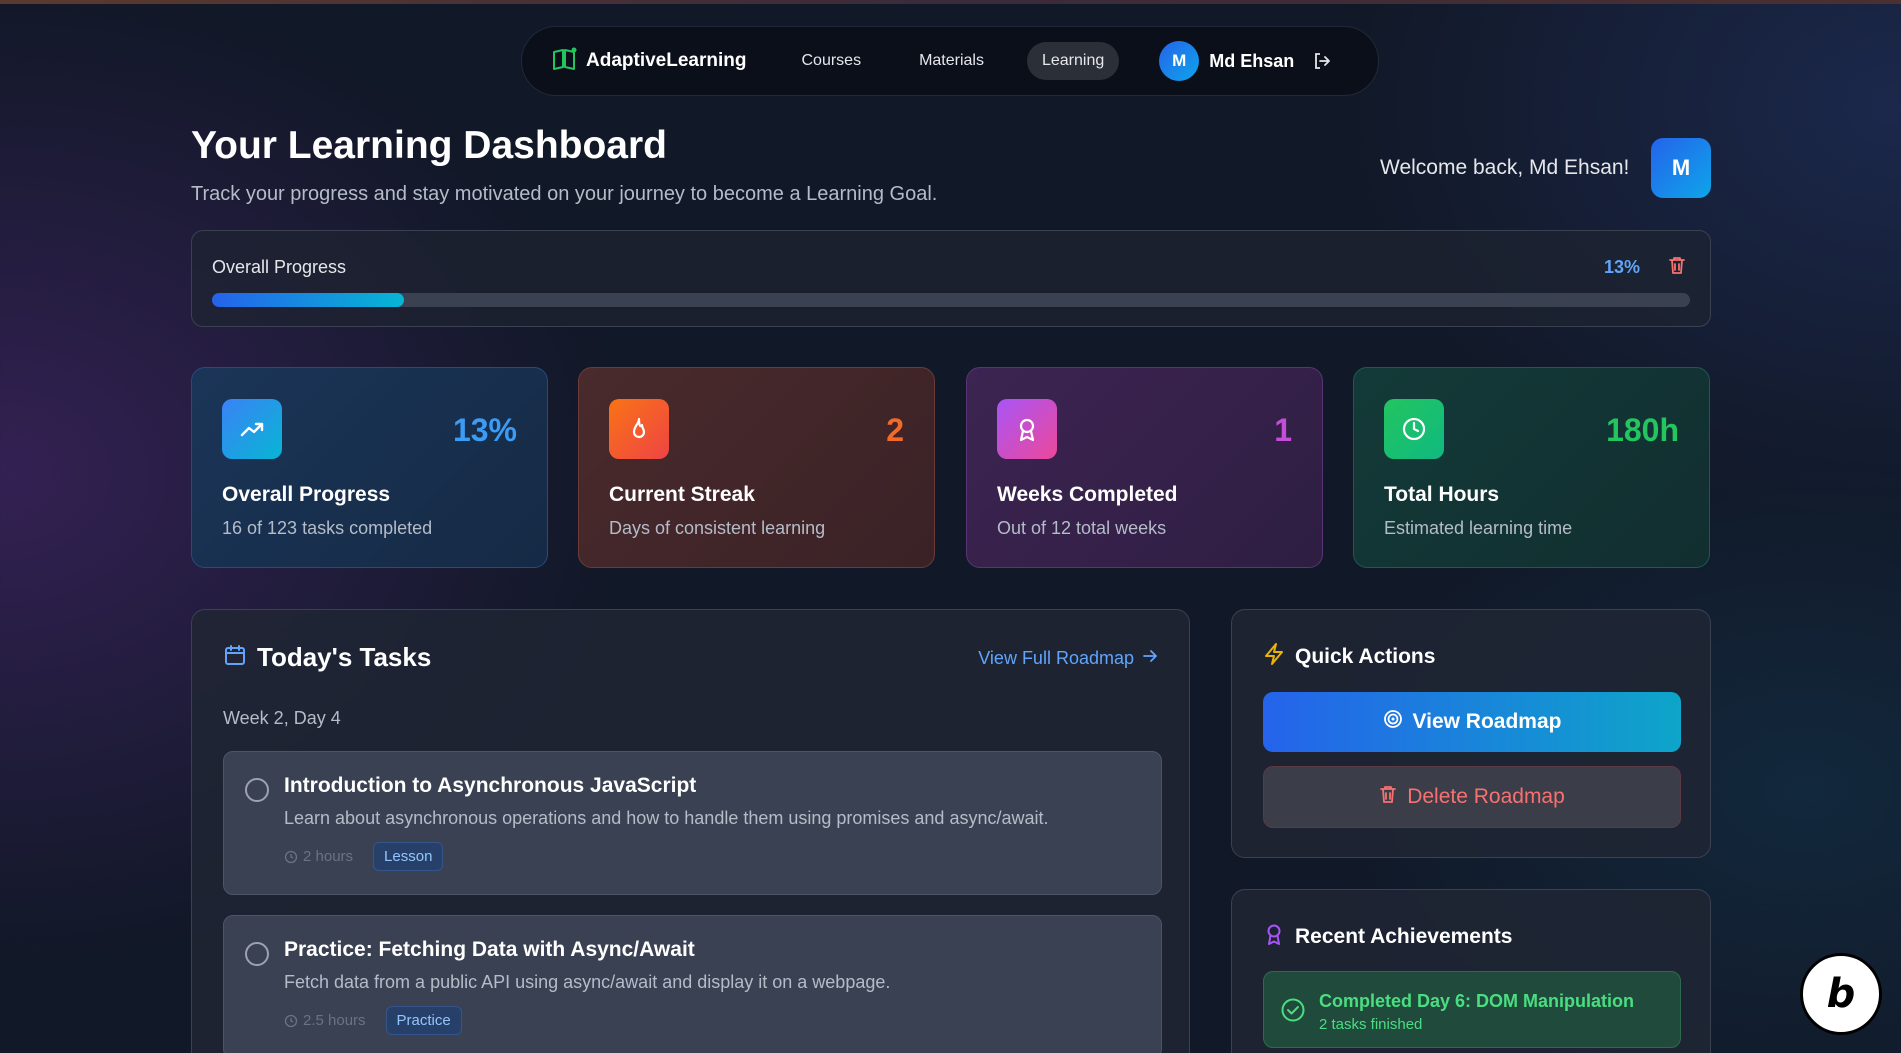  I want to click on page-title: Your Learning Dashboard, so click(429, 145).